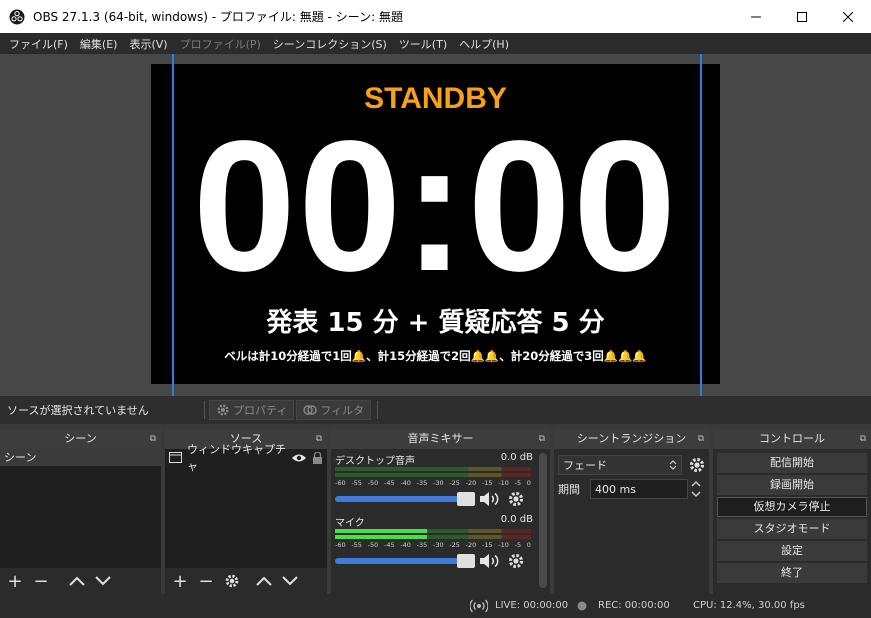 The height and width of the screenshot is (618, 871). I want to click on remove-source-button: −, so click(206, 581).